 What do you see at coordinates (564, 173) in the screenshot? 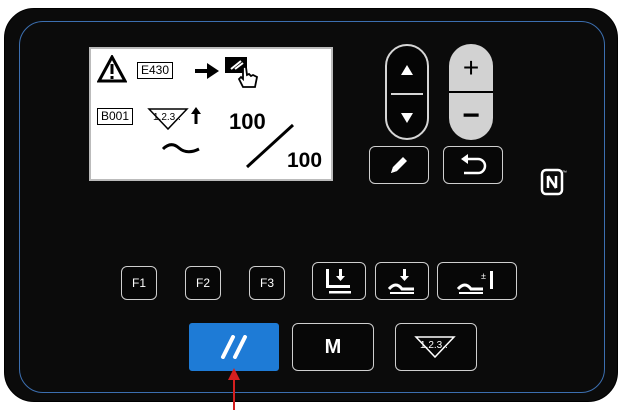
I see `svg-text: ™` at bounding box center [564, 173].